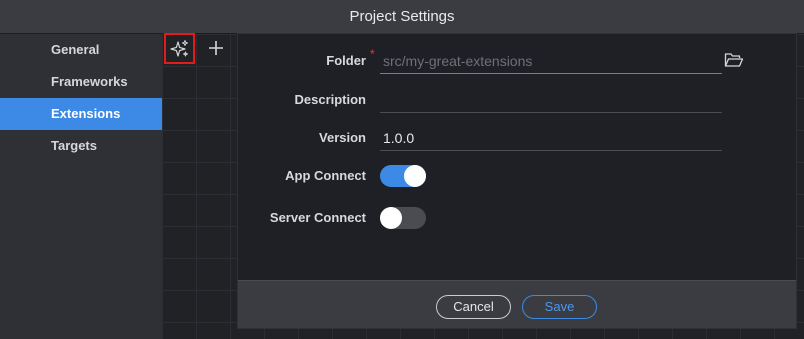 The image size is (804, 339). I want to click on generate-extension-button, so click(179, 48).